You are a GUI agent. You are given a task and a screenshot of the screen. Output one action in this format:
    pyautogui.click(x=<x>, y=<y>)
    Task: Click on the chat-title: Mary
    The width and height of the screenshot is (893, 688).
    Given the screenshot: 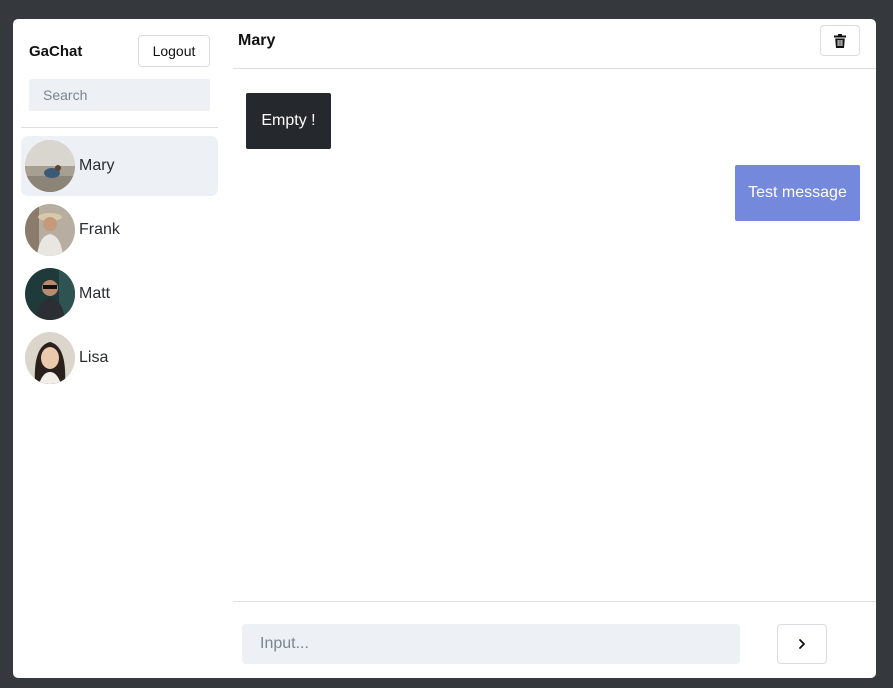 What is the action you would take?
    pyautogui.click(x=257, y=40)
    